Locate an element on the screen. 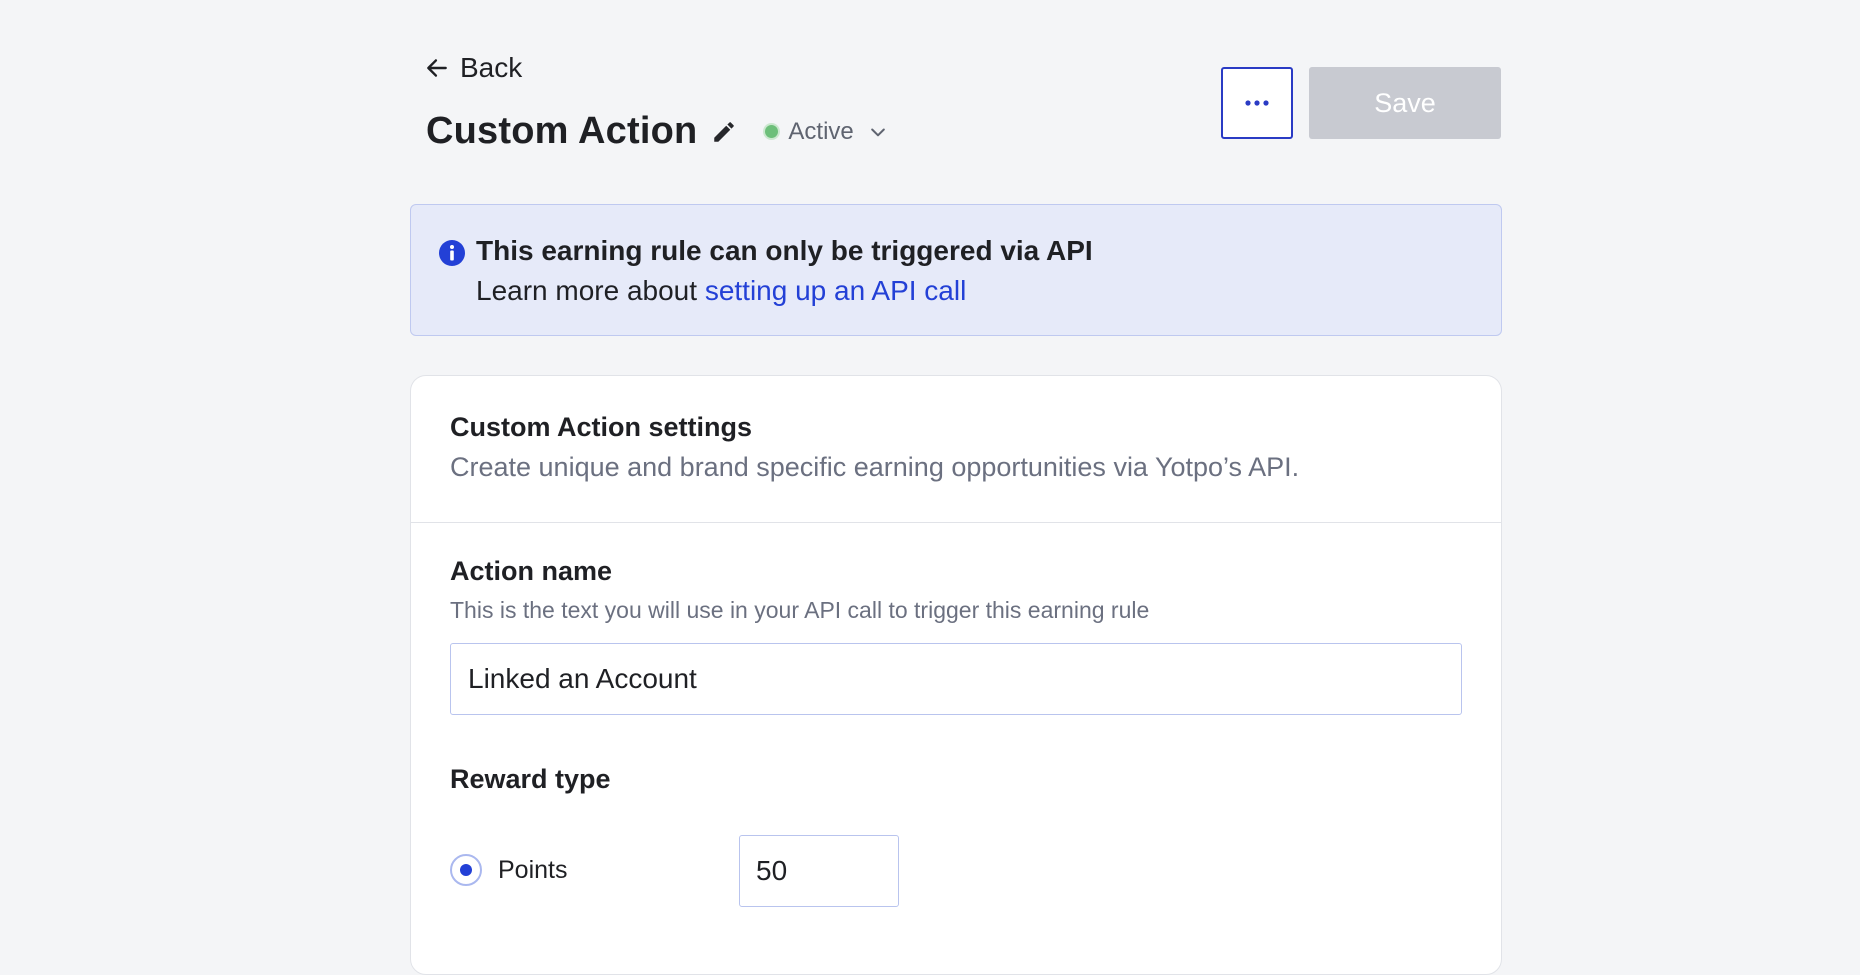 The height and width of the screenshot is (975, 1860). action-name-label: Action name is located at coordinates (531, 571).